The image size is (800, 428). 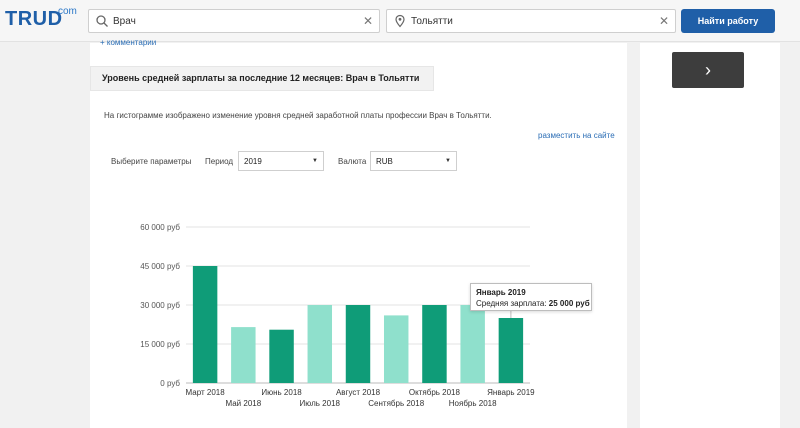 What do you see at coordinates (34, 19) in the screenshot?
I see `trud-logo: TRUD` at bounding box center [34, 19].